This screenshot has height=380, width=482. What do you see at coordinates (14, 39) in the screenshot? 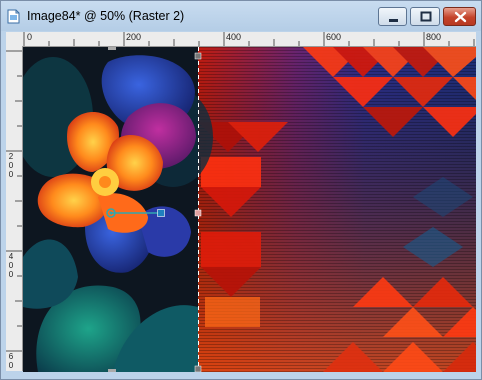
I see `ruler-corner` at bounding box center [14, 39].